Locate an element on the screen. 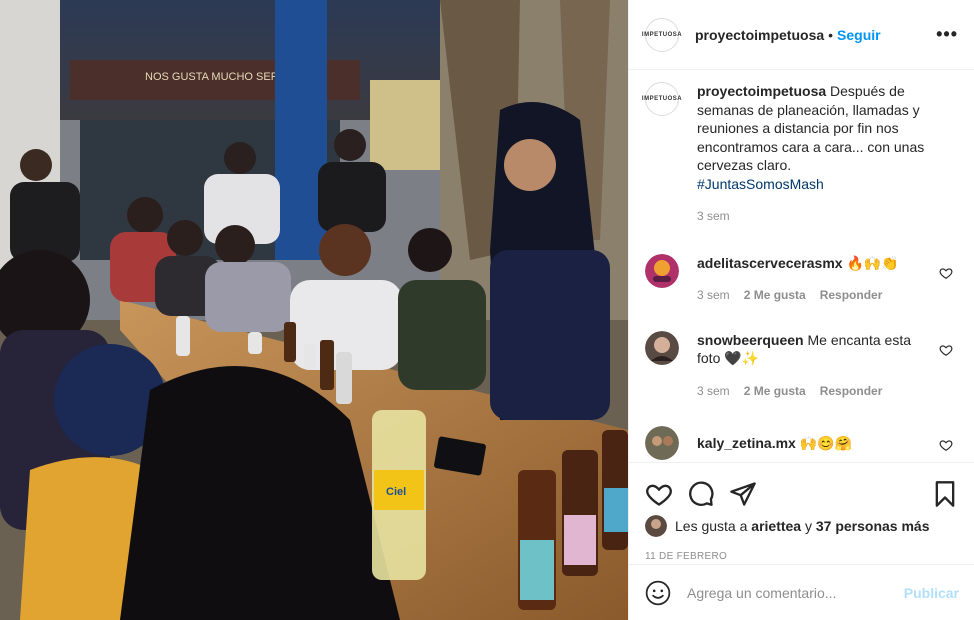 The width and height of the screenshot is (974, 620). comment-text: 🔥🙌👏 is located at coordinates (872, 262).